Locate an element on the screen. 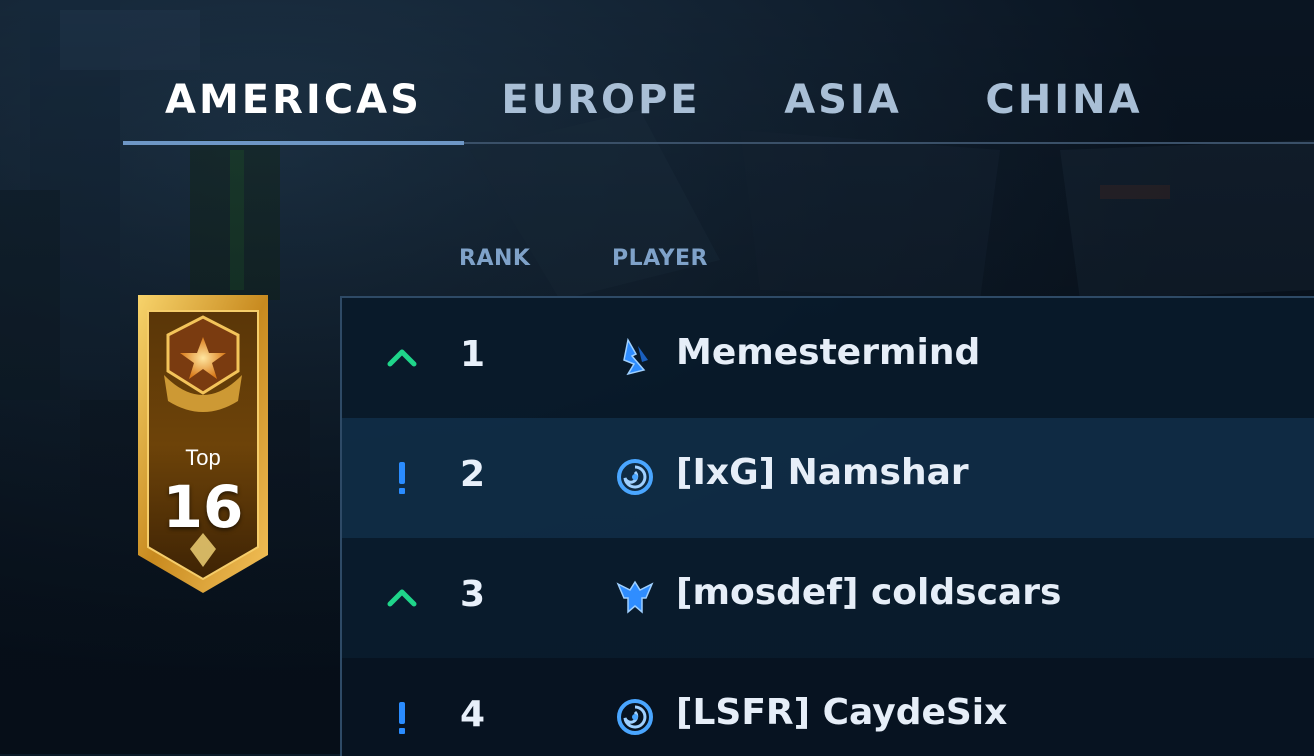 The image size is (1314, 756). rank-value: 2 is located at coordinates (473, 474).